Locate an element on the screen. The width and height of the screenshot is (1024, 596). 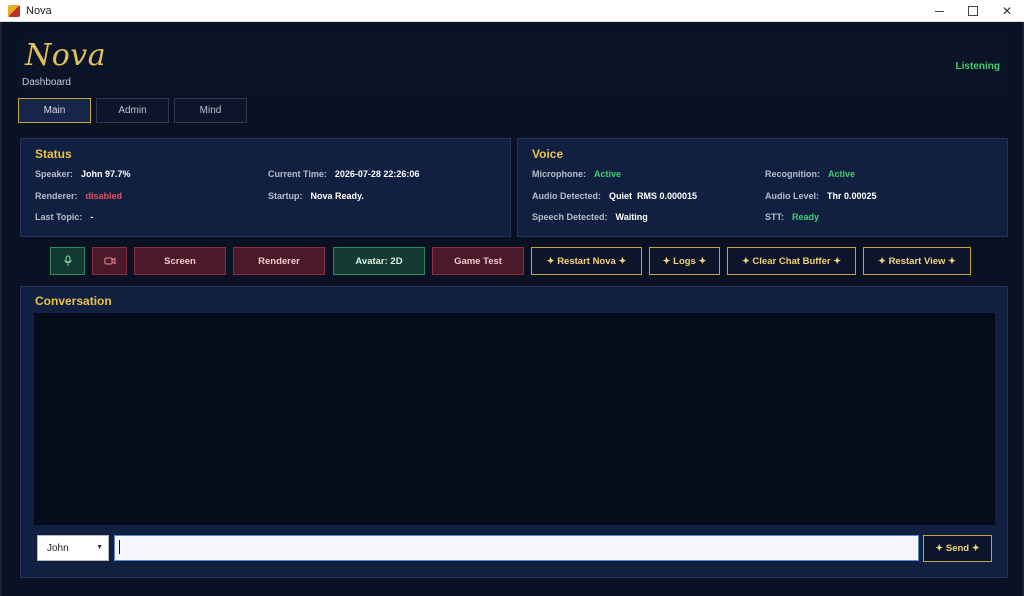
tab-main: Main is located at coordinates (54, 110).